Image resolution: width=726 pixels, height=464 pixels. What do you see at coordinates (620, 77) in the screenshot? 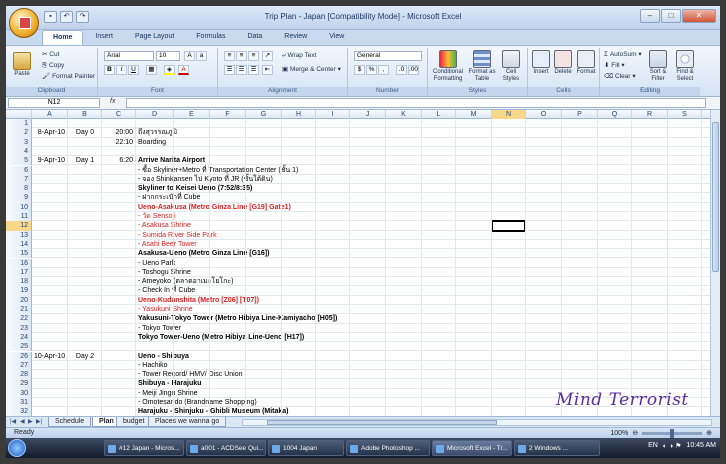
I see `clear-button: ⌫ Clear ▾` at bounding box center [620, 77].